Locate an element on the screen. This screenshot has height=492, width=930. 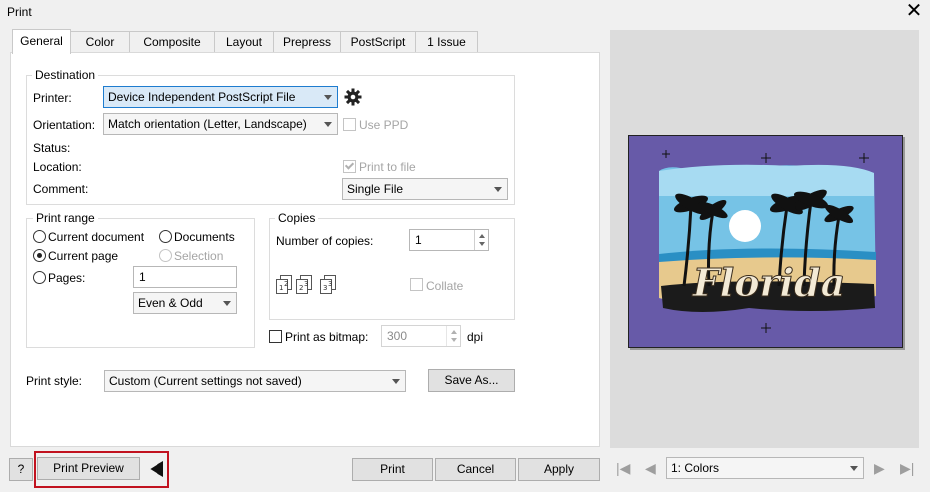
print-style-label: Print style: is located at coordinates (54, 381).